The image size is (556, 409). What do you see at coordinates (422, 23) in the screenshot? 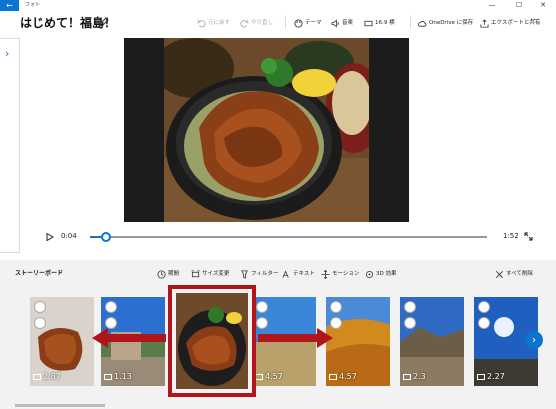
I see `cloud-icon` at bounding box center [422, 23].